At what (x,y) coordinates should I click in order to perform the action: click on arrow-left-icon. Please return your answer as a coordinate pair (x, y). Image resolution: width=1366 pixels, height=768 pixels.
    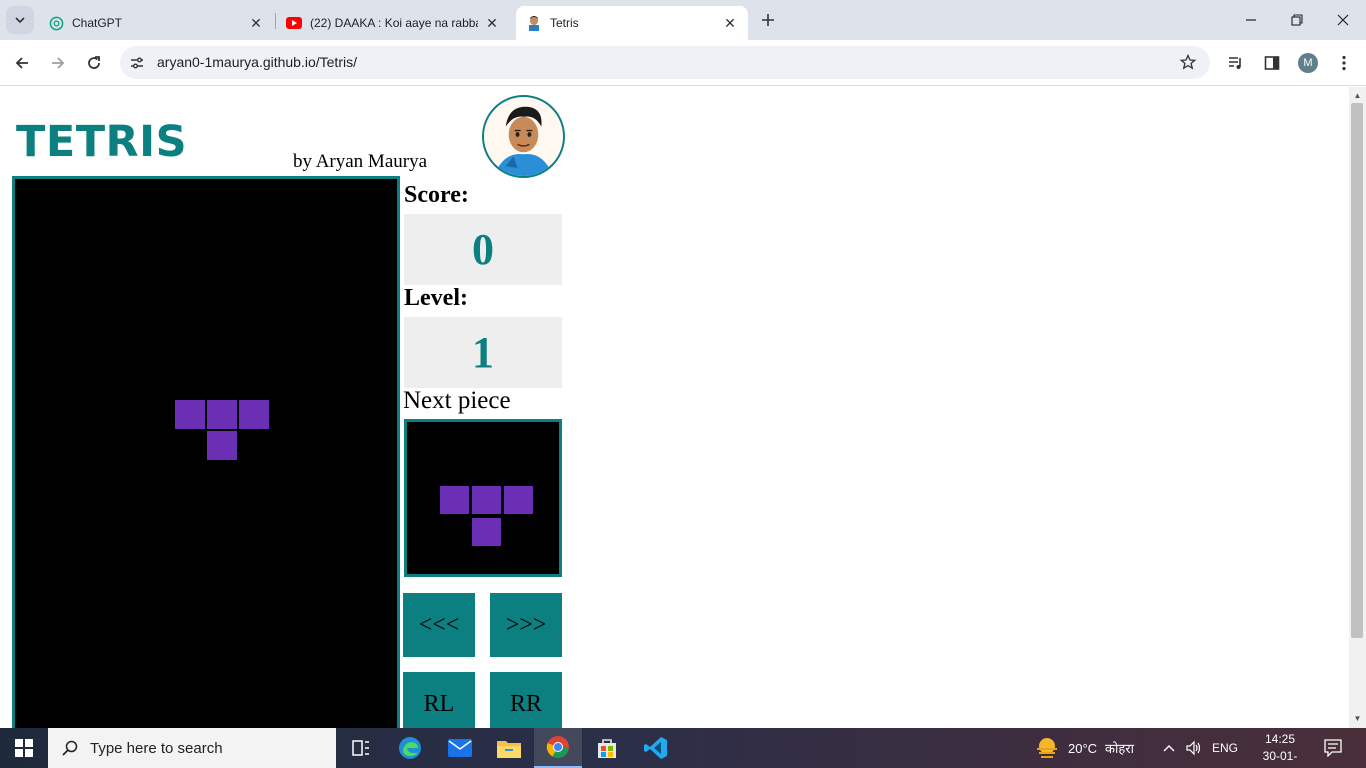
    Looking at the image, I should click on (21, 63).